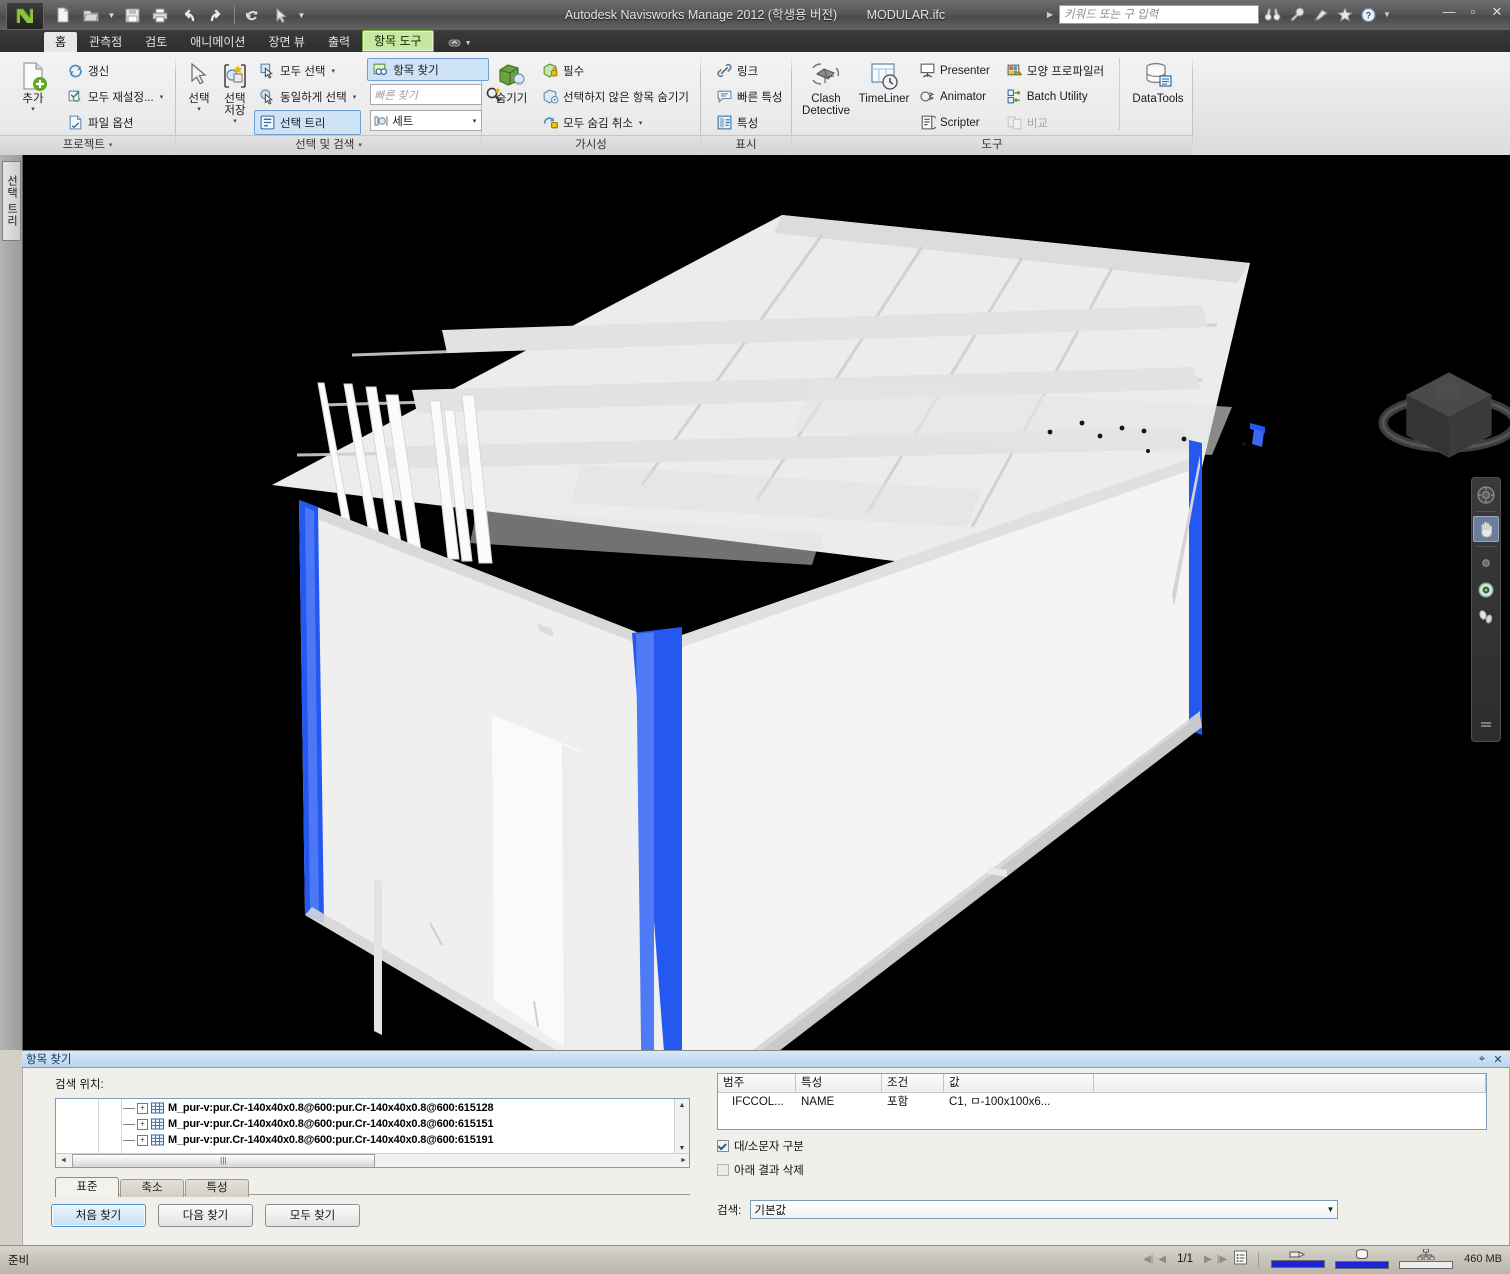 This screenshot has width=1510, height=1274. I want to click on open-file-icon, so click(91, 15).